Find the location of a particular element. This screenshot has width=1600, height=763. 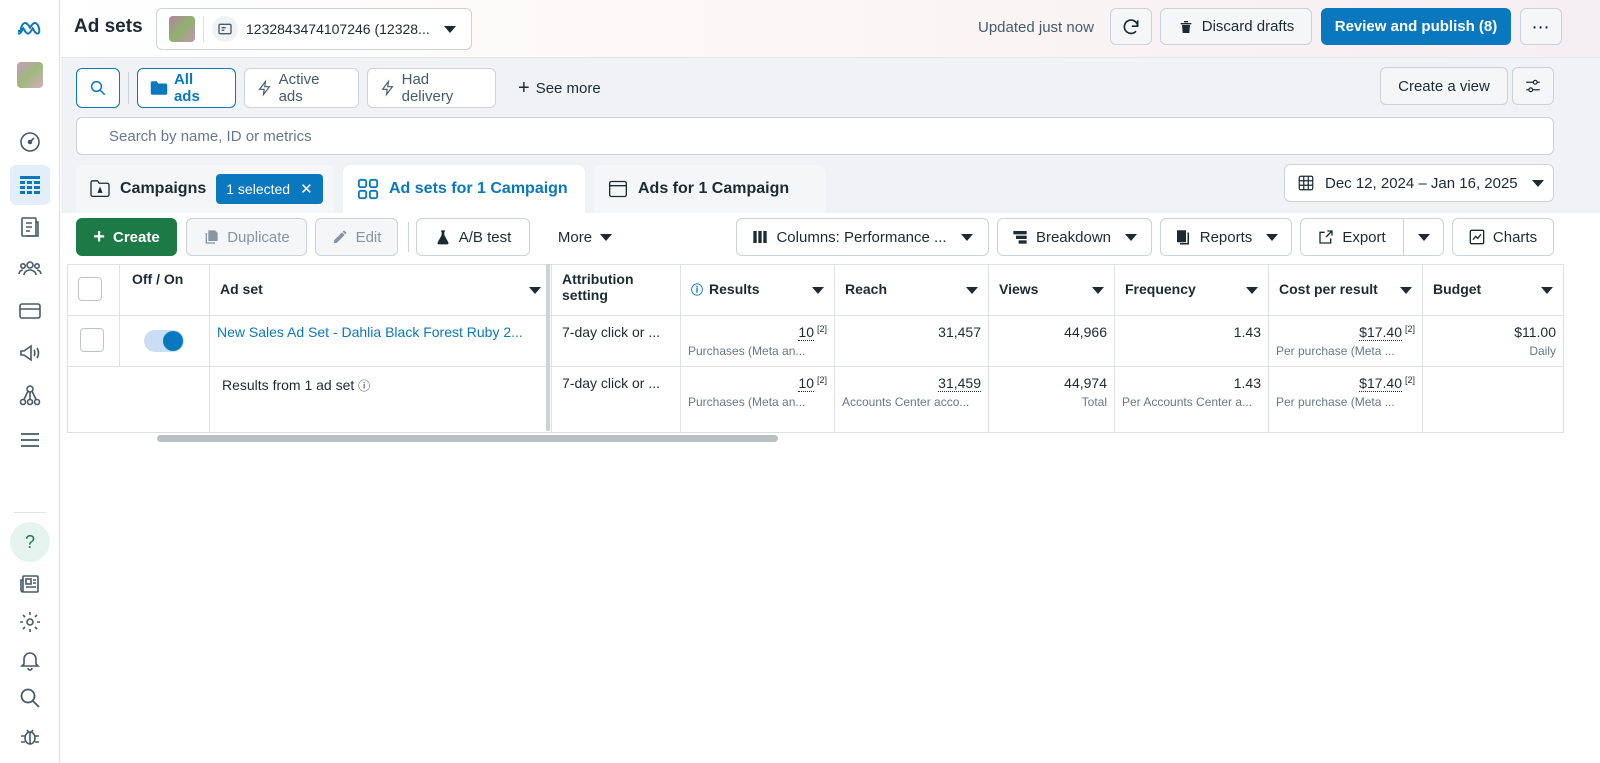

plus-icon: + is located at coordinates (524, 88).